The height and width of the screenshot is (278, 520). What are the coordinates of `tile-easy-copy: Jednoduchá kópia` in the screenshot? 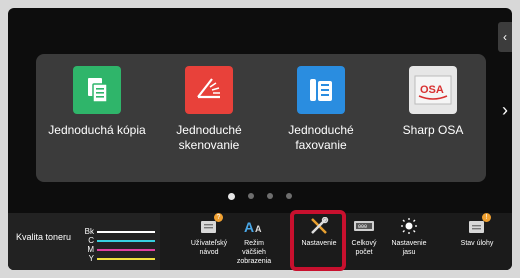 It's located at (97, 102).